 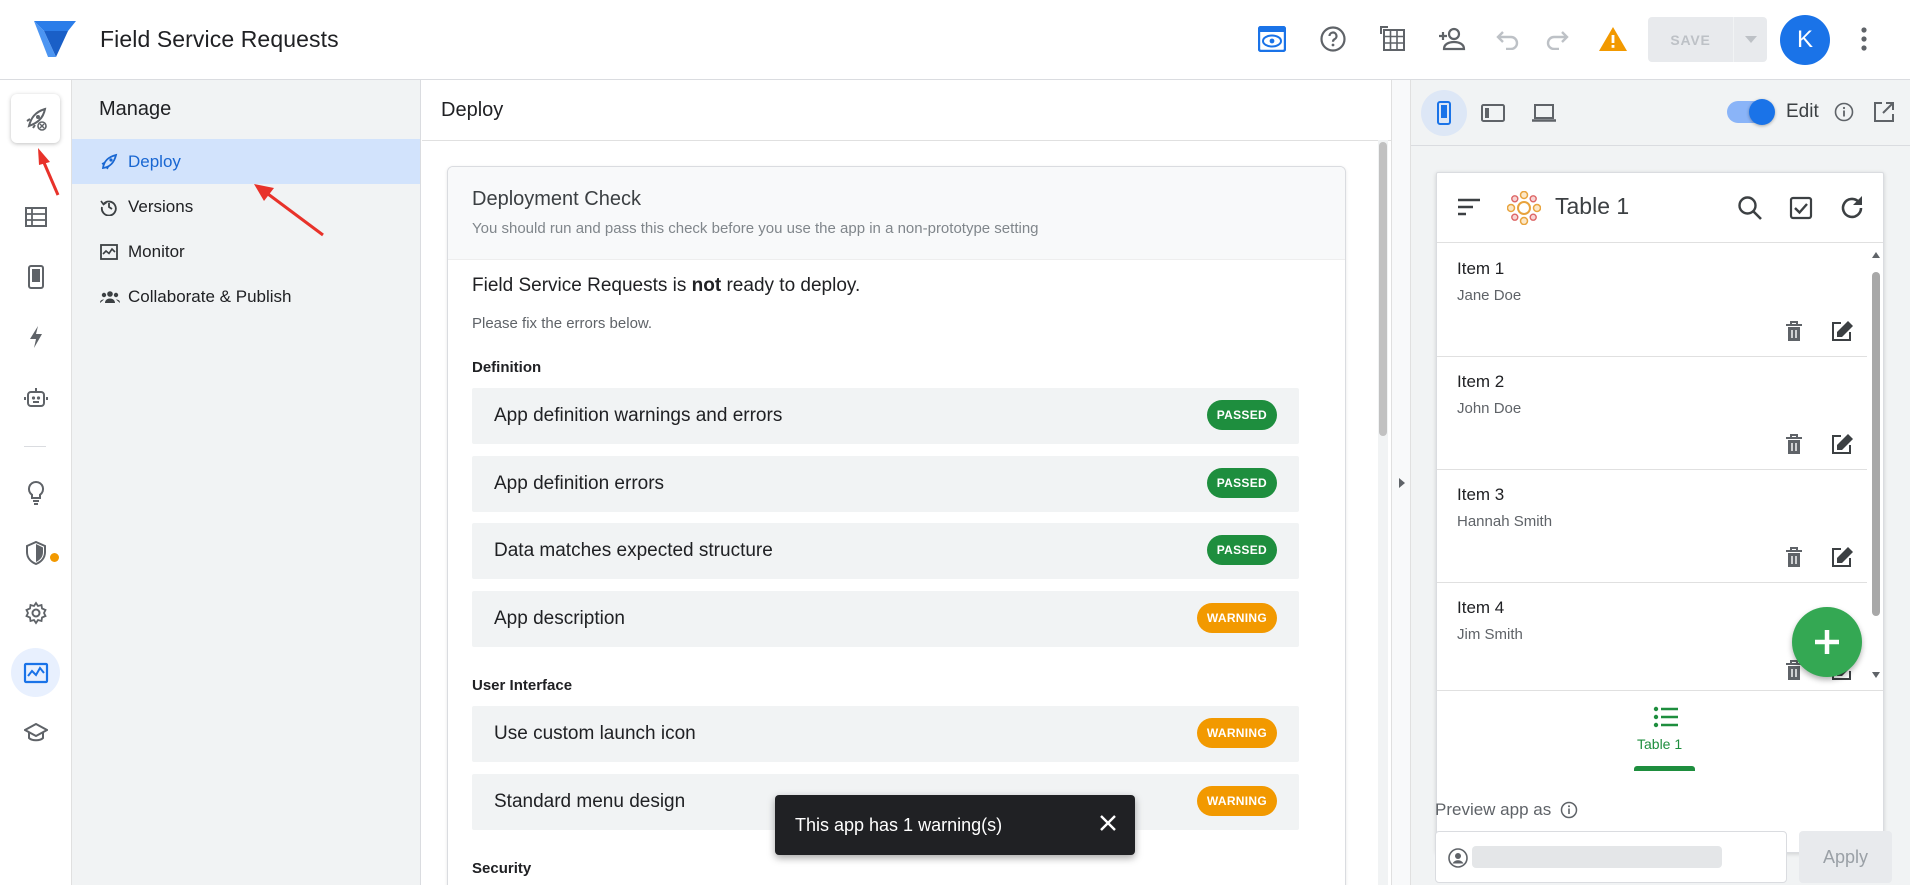 I want to click on apply-button: Apply, so click(x=1845, y=857).